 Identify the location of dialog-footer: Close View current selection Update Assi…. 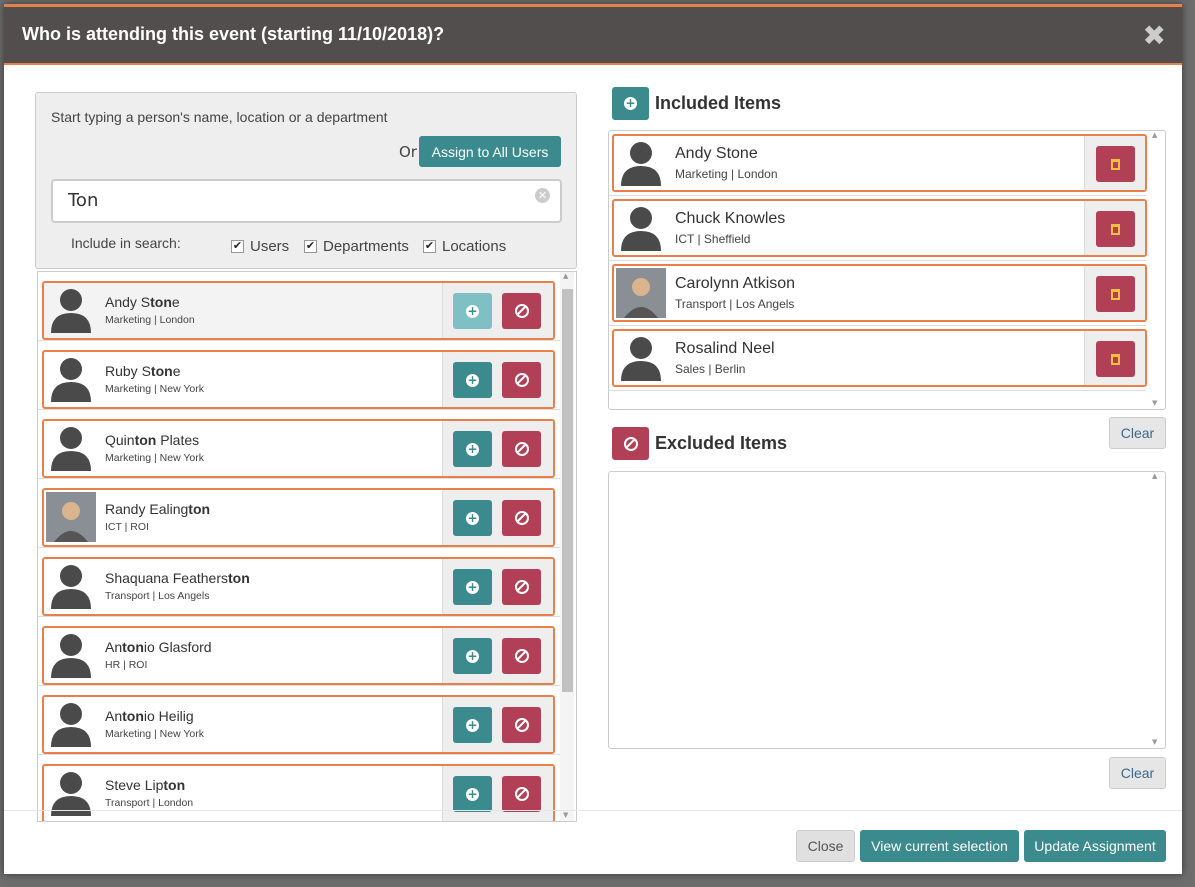
(593, 843).